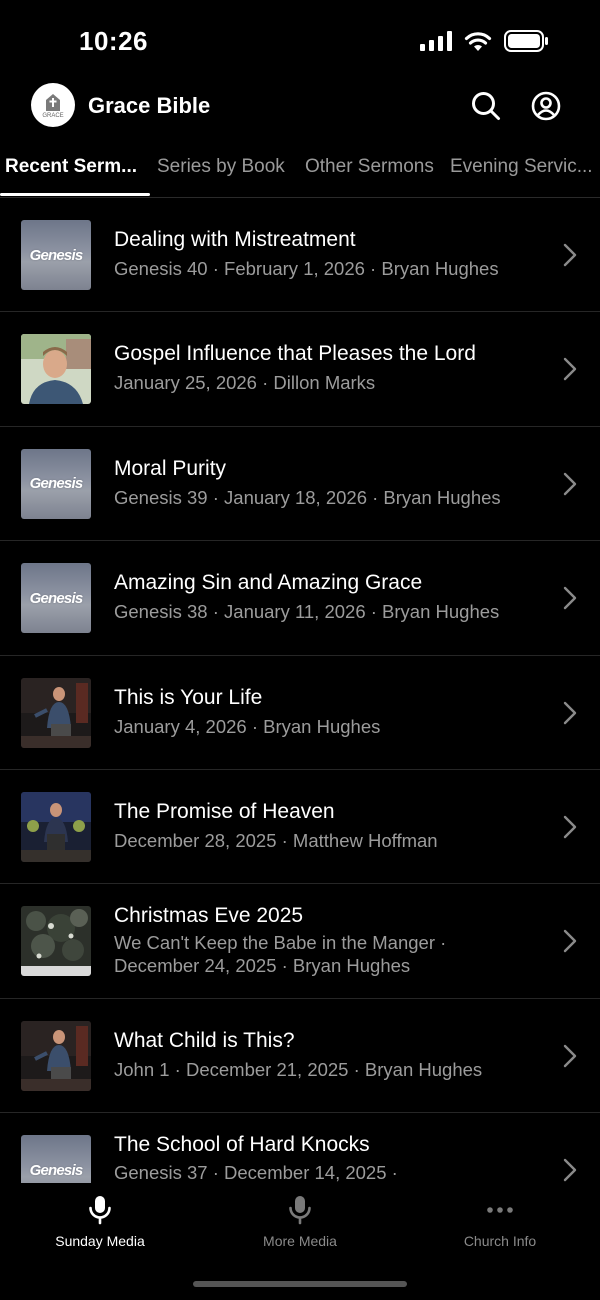 The width and height of the screenshot is (600, 1300). I want to click on christmas-tree-image, so click(56, 941).